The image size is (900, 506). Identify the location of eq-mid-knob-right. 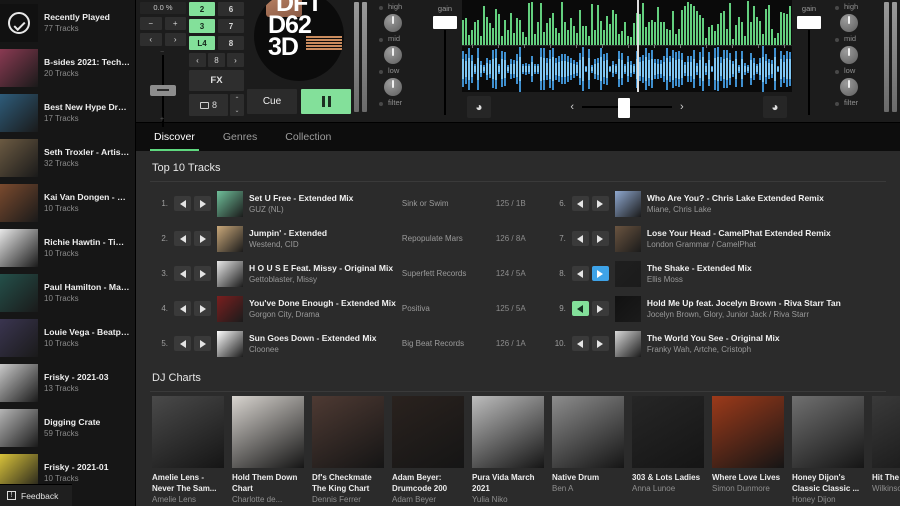
(849, 55).